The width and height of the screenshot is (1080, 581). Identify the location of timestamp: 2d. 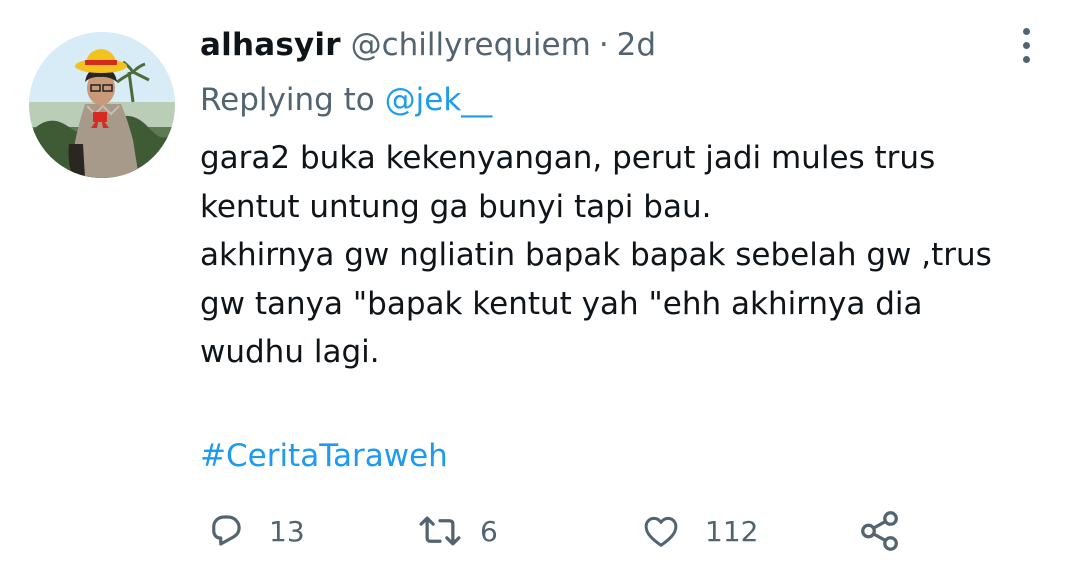
(636, 45).